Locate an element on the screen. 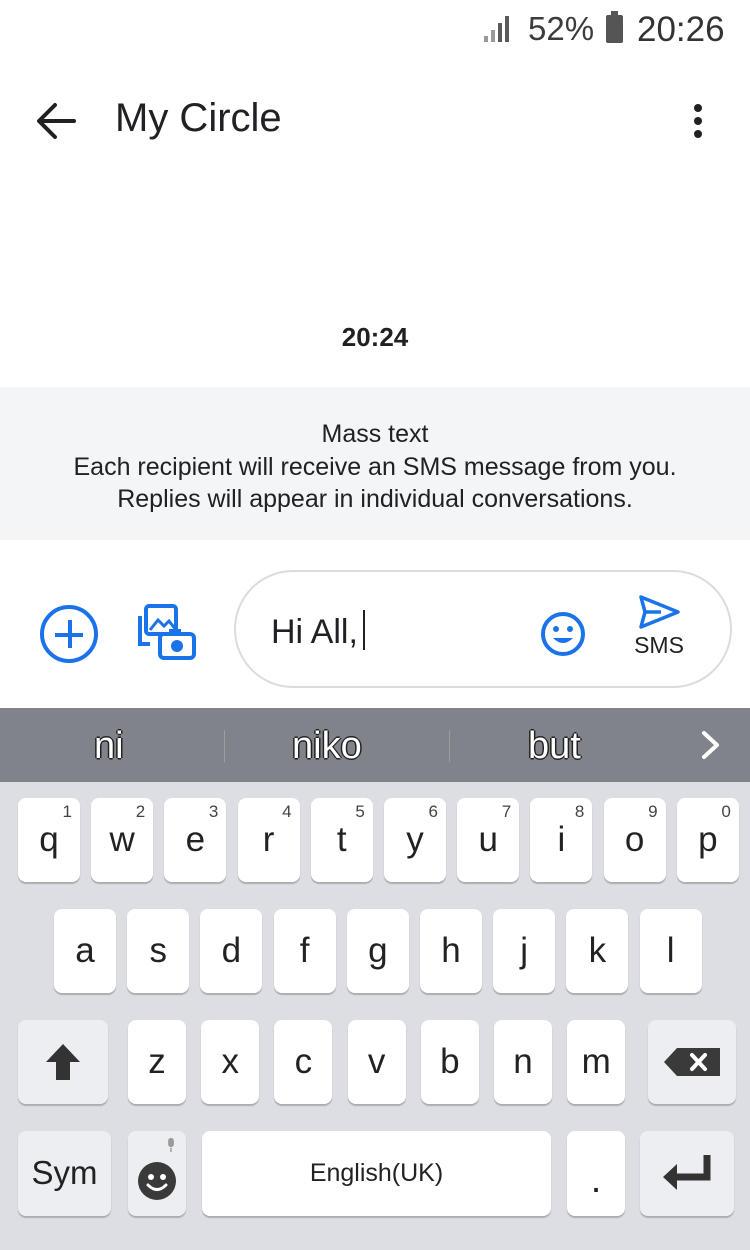 The image size is (750, 1250). key-label: q is located at coordinates (49, 839).